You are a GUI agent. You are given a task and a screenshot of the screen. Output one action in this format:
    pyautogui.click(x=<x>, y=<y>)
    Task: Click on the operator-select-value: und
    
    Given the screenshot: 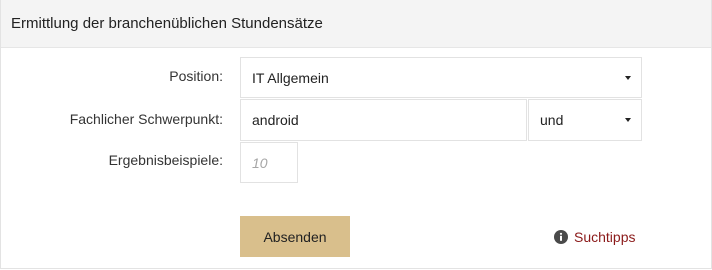 What is the action you would take?
    pyautogui.click(x=552, y=120)
    